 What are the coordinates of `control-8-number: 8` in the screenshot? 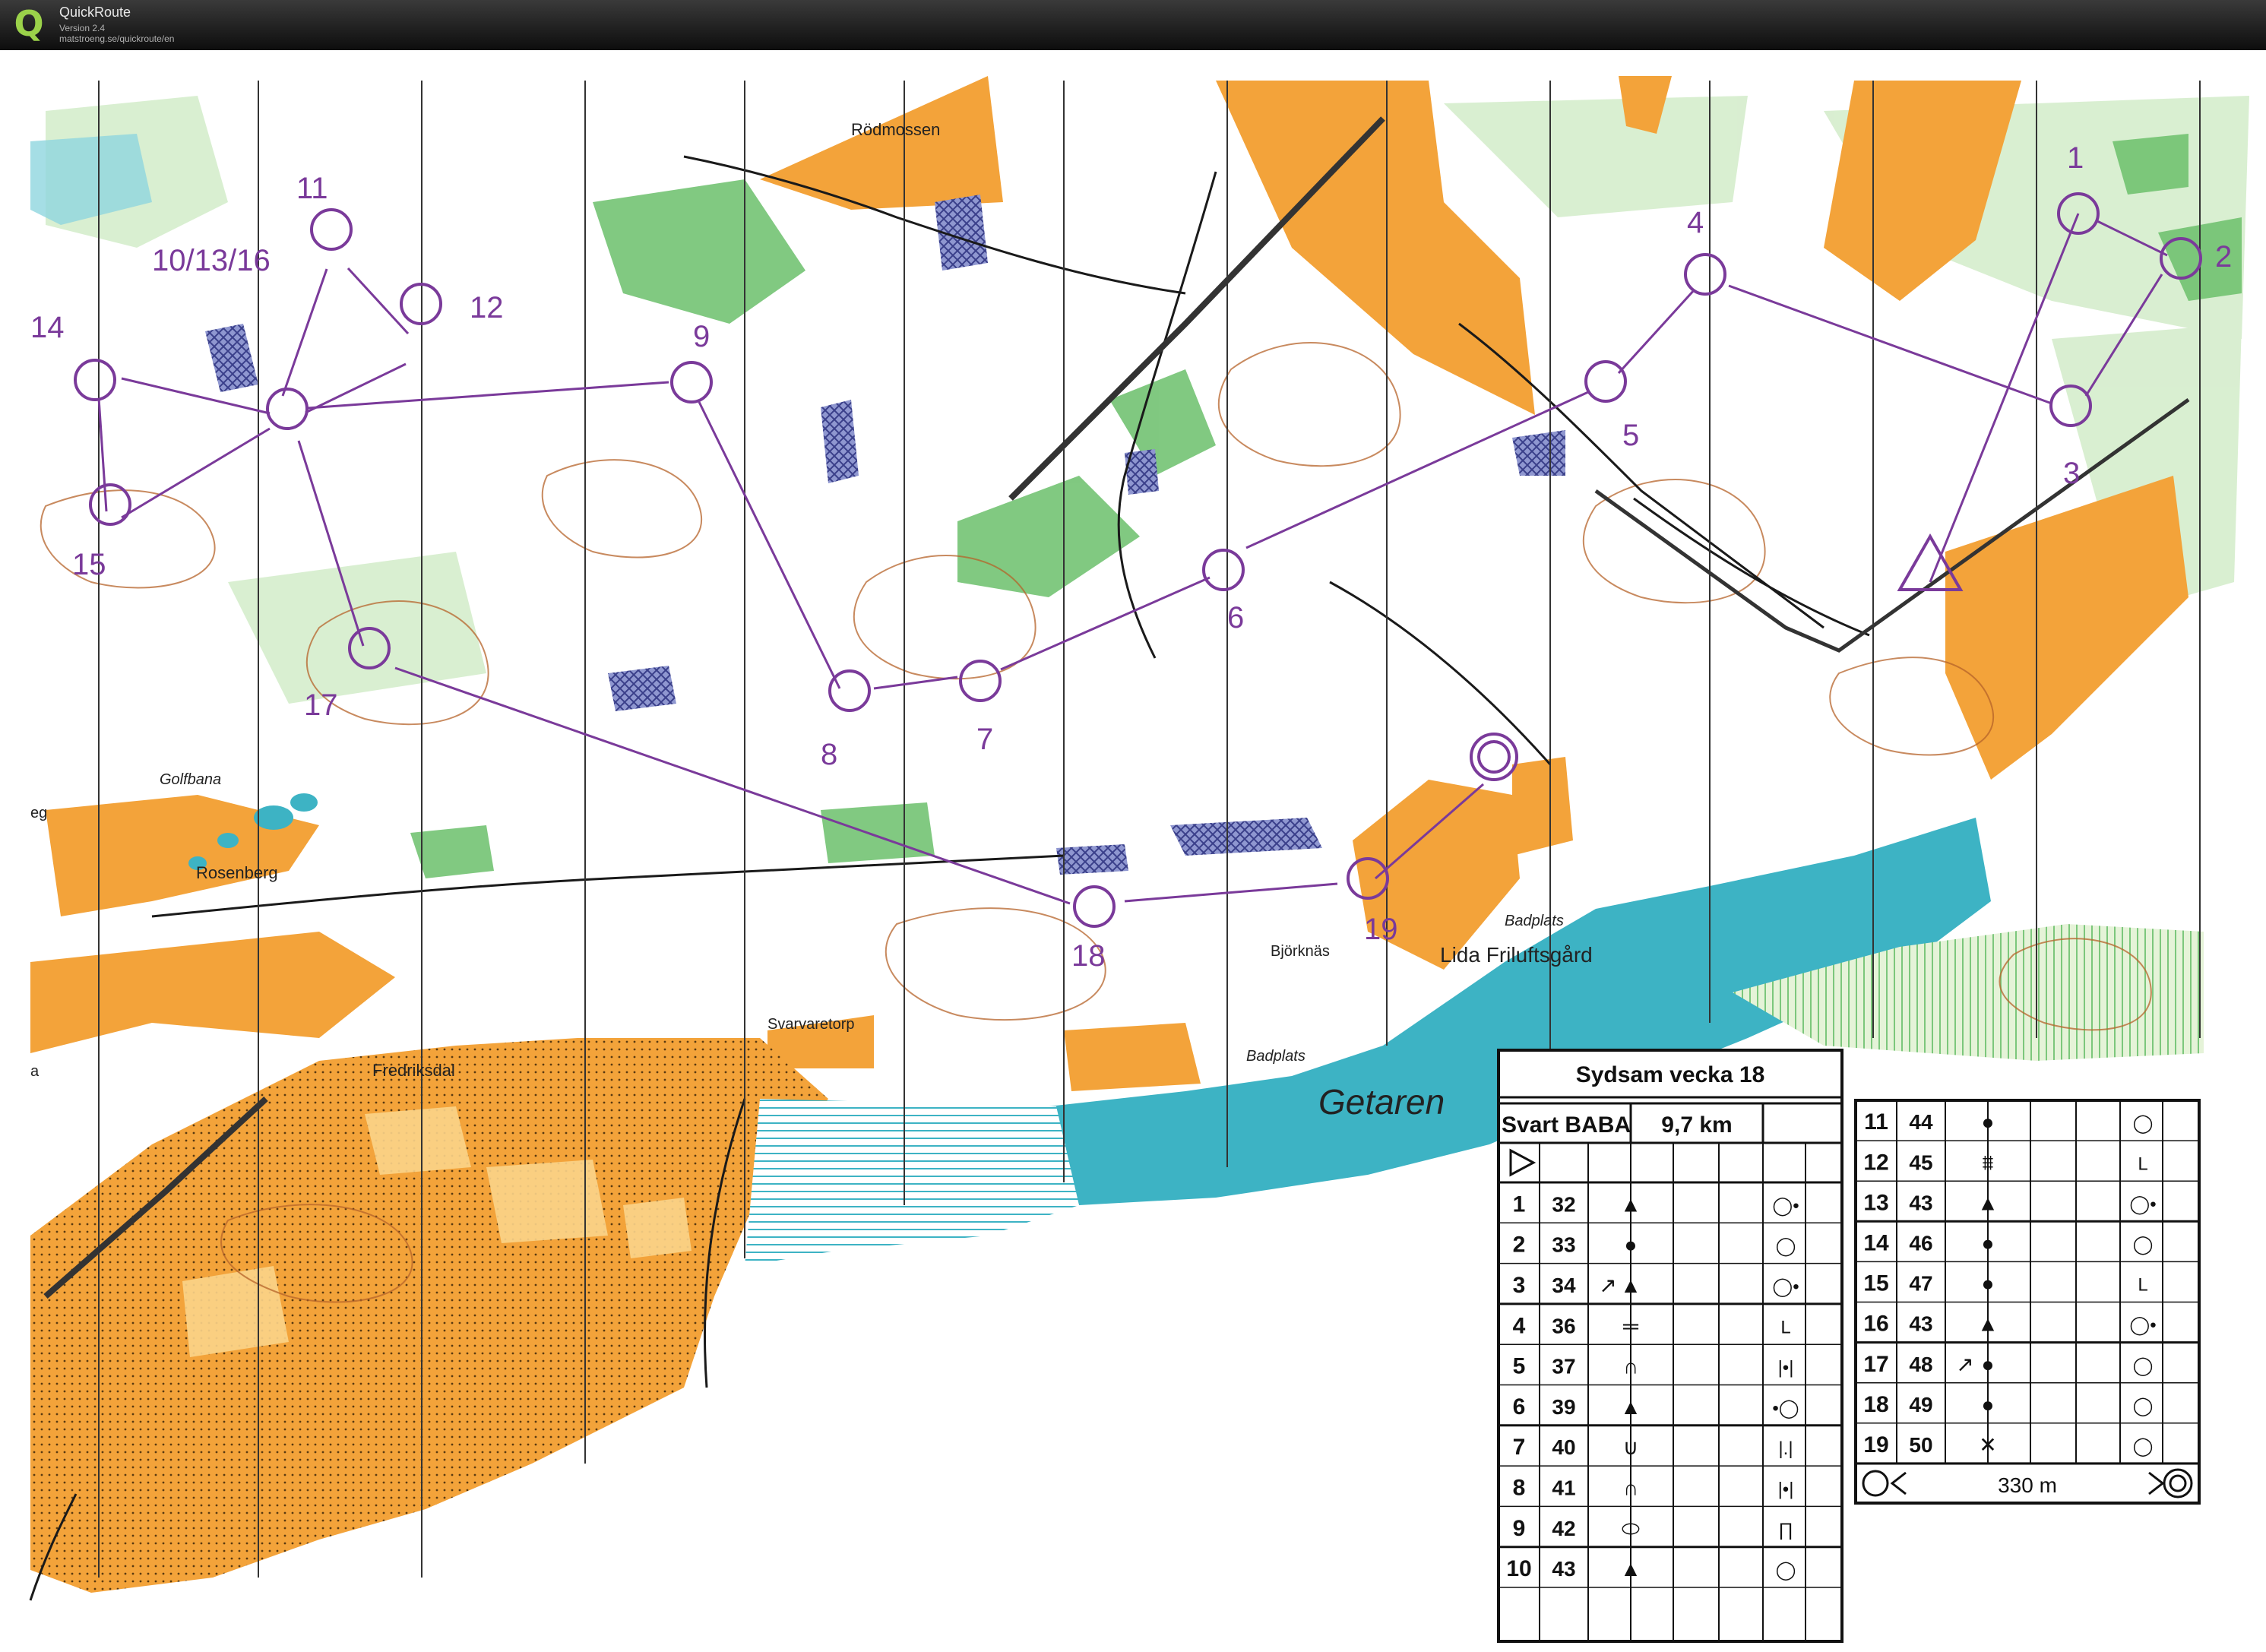 It's located at (829, 754).